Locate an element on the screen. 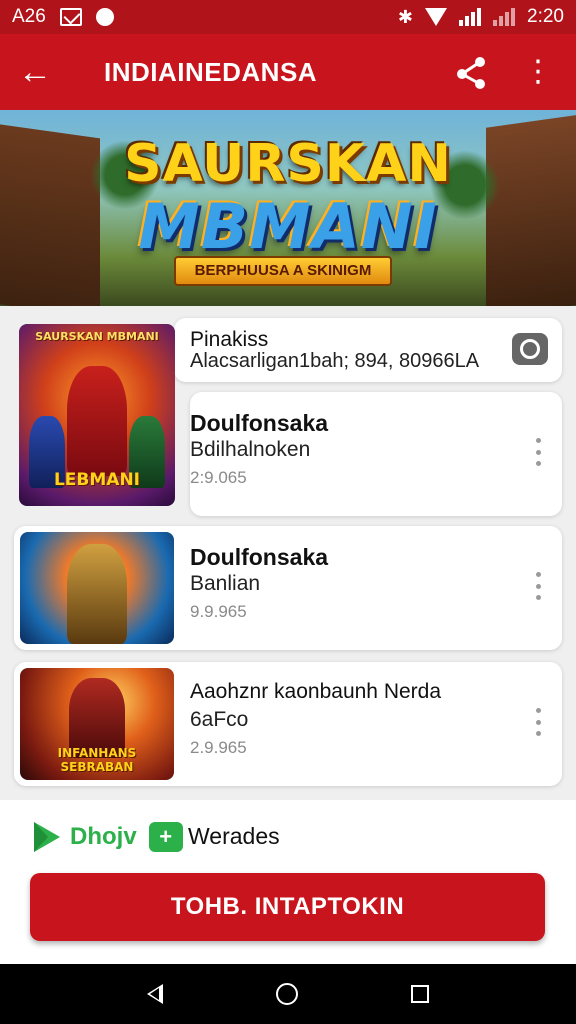  item-subtitle: 6aFco is located at coordinates (219, 719).